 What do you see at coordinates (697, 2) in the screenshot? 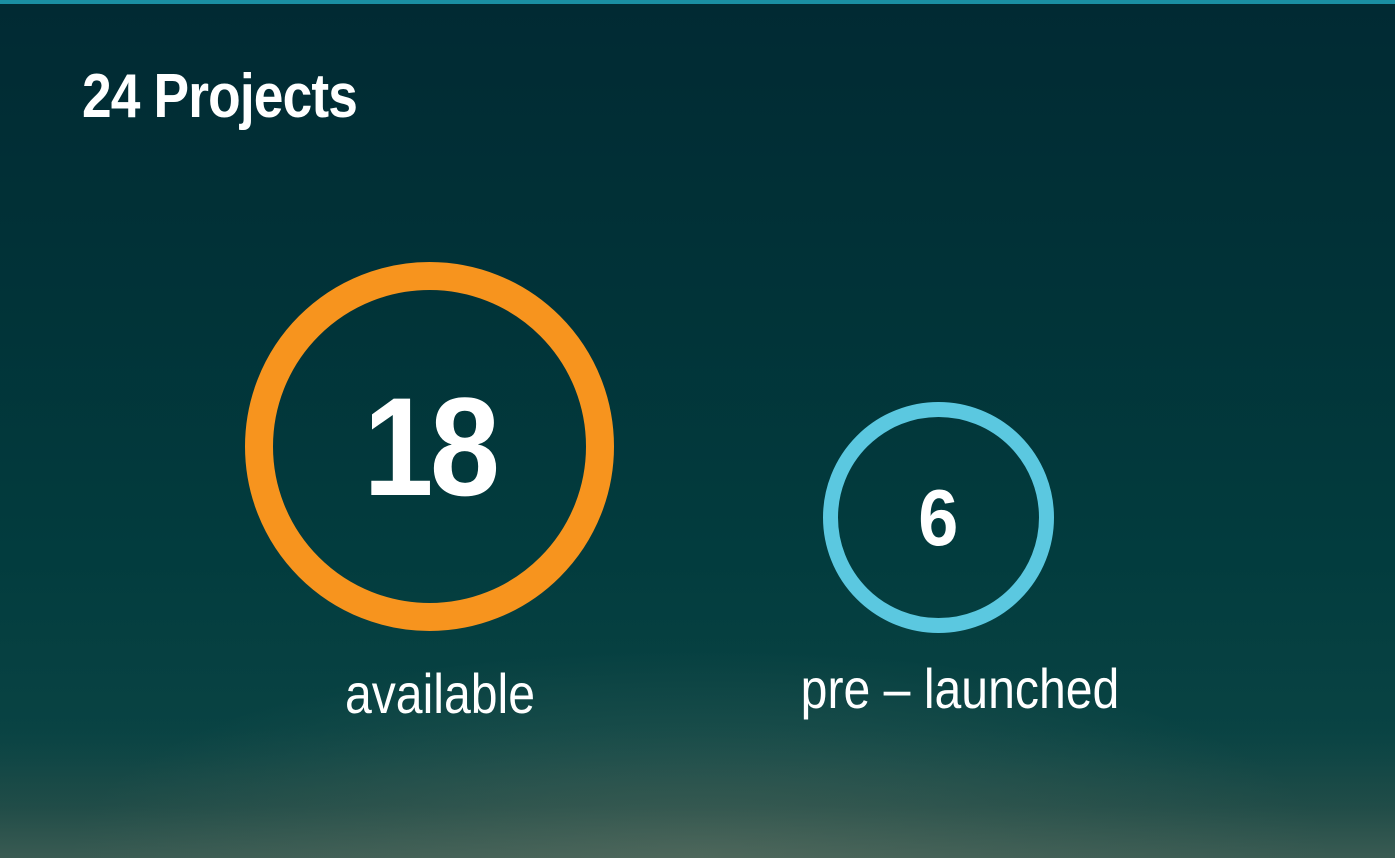
I see `top-accent-bar` at bounding box center [697, 2].